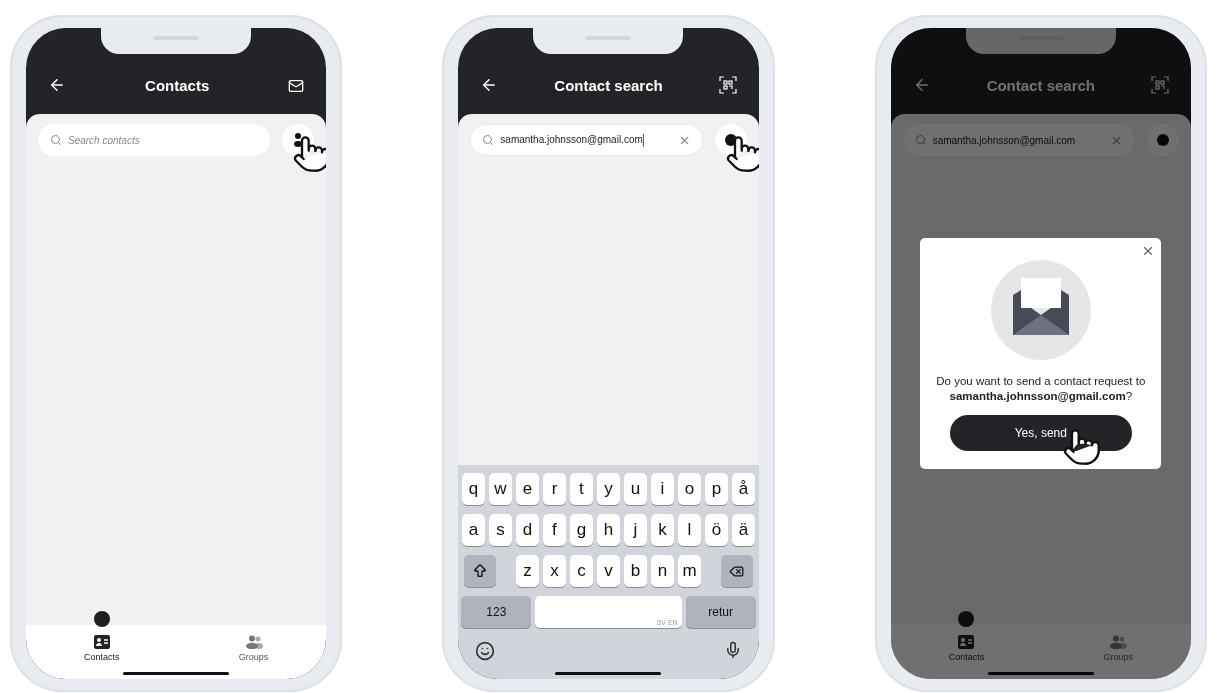  I want to click on emoji-icon, so click(485, 651).